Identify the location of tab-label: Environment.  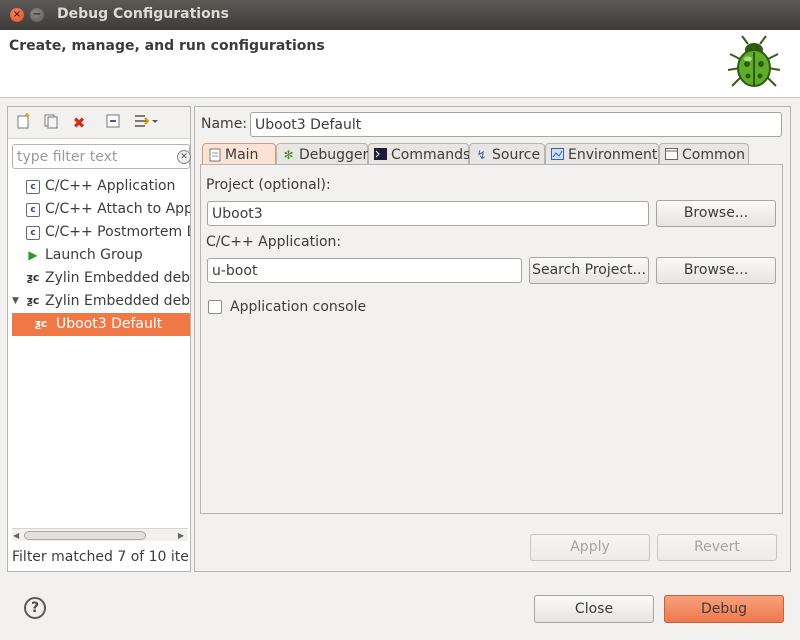
(613, 155).